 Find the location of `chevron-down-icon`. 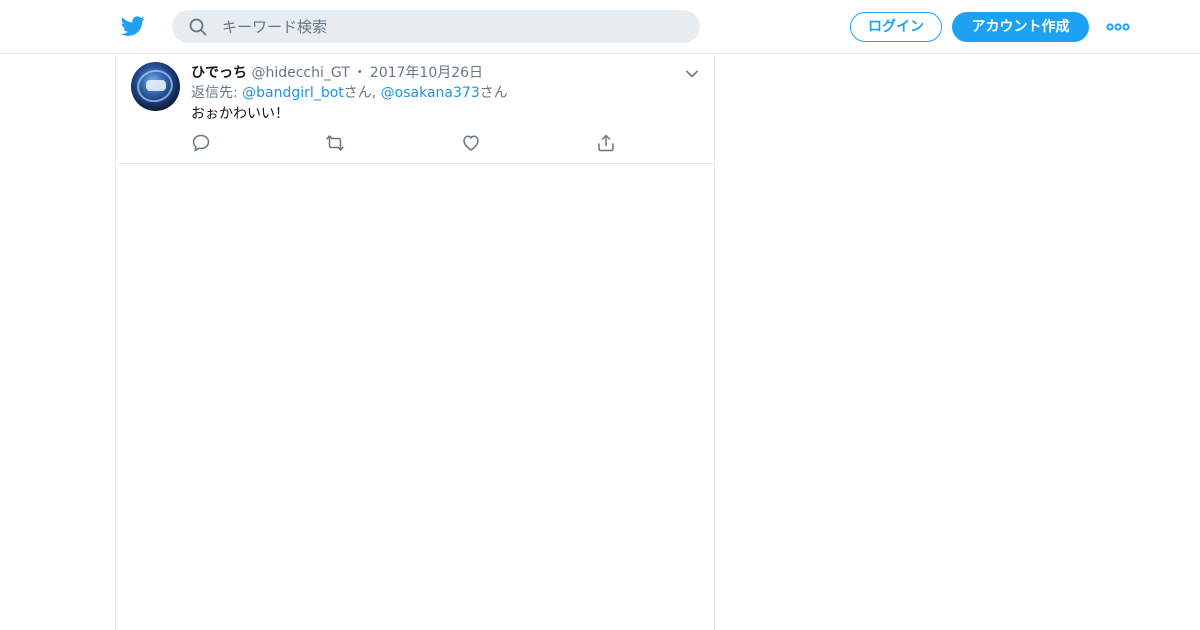

chevron-down-icon is located at coordinates (692, 74).